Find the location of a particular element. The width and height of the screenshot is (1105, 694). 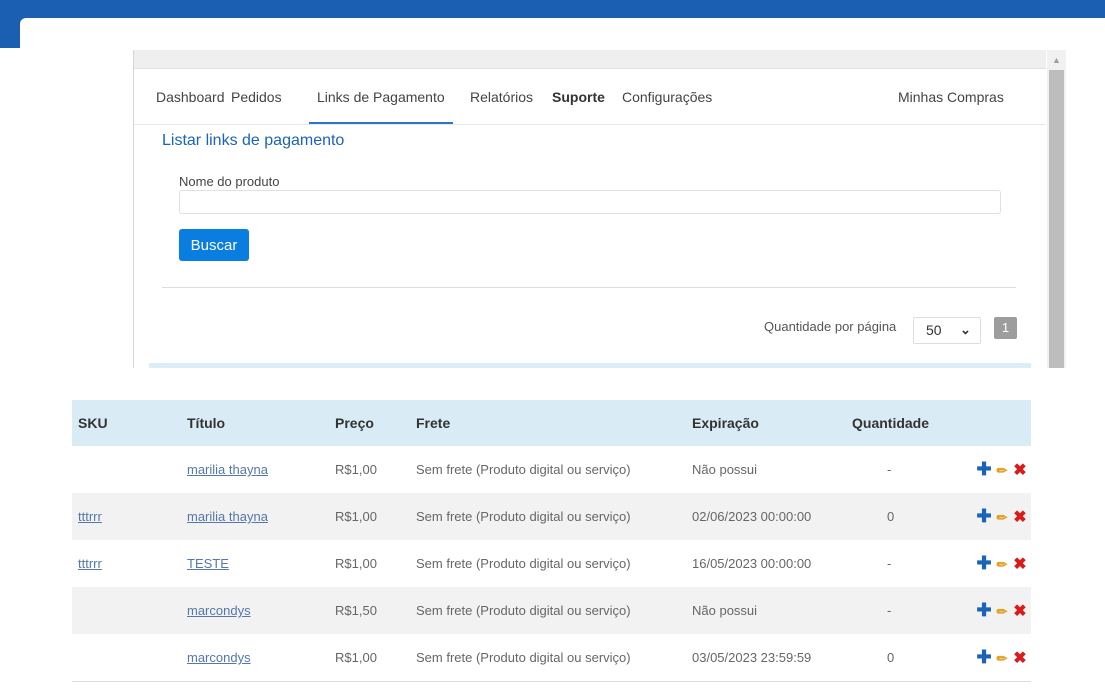

nav-dashboard: Dashboard is located at coordinates (190, 96).